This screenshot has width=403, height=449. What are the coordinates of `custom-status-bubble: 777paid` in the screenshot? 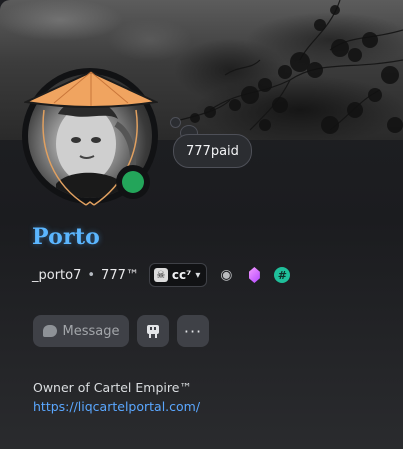 It's located at (212, 151).